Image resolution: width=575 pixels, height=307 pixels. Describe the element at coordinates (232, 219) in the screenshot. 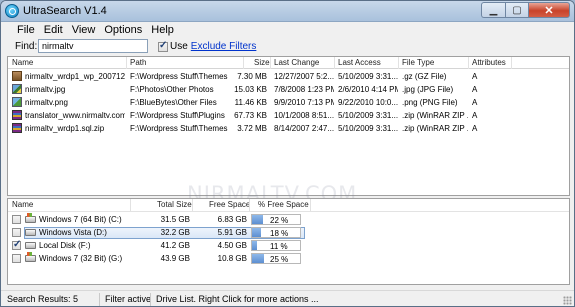

I see `drive-free-space: 6.83 GB` at that location.